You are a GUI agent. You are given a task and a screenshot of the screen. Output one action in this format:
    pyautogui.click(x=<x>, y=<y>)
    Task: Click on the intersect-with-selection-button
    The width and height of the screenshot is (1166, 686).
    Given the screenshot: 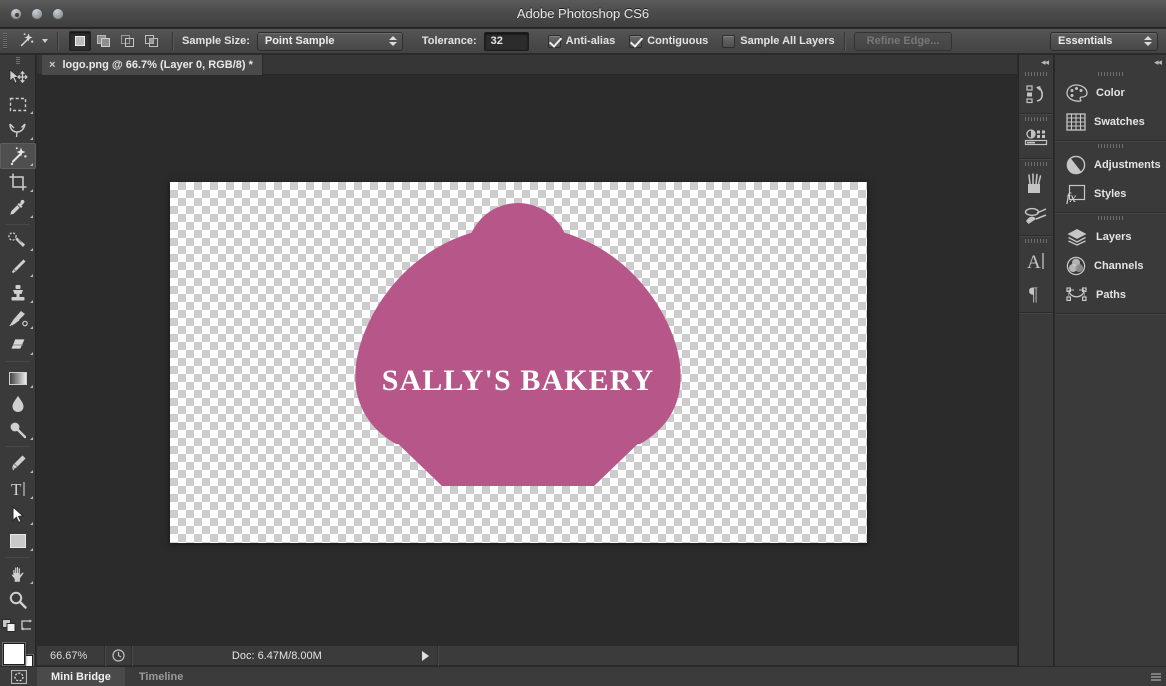 What is the action you would take?
    pyautogui.click(x=152, y=41)
    